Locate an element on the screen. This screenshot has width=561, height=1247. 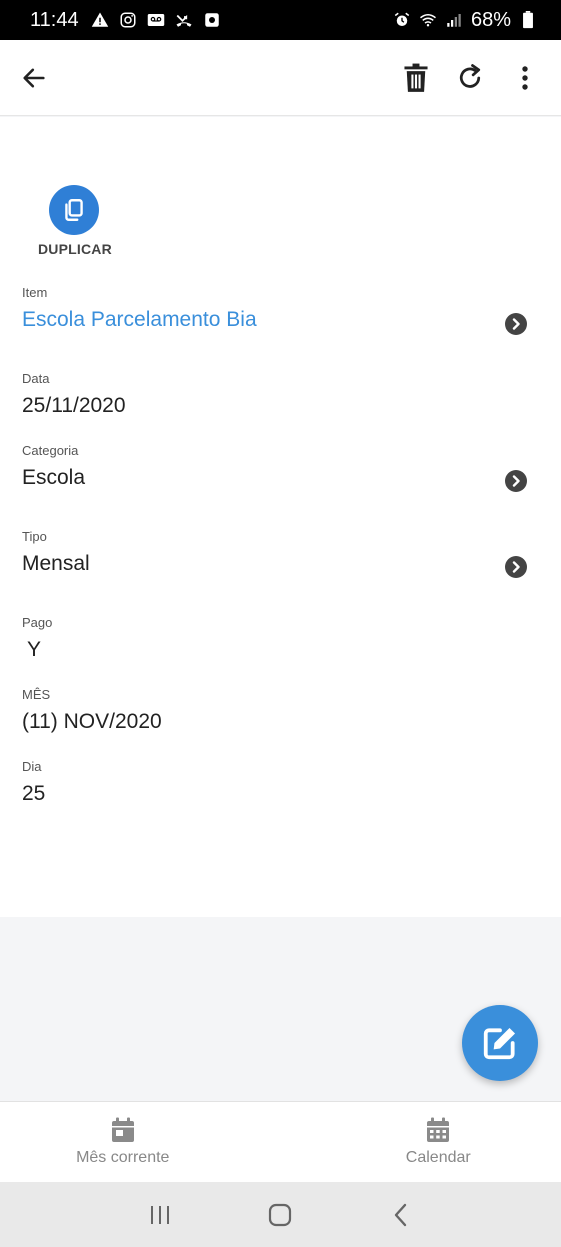
system-status: 68% is located at coordinates (465, 20).